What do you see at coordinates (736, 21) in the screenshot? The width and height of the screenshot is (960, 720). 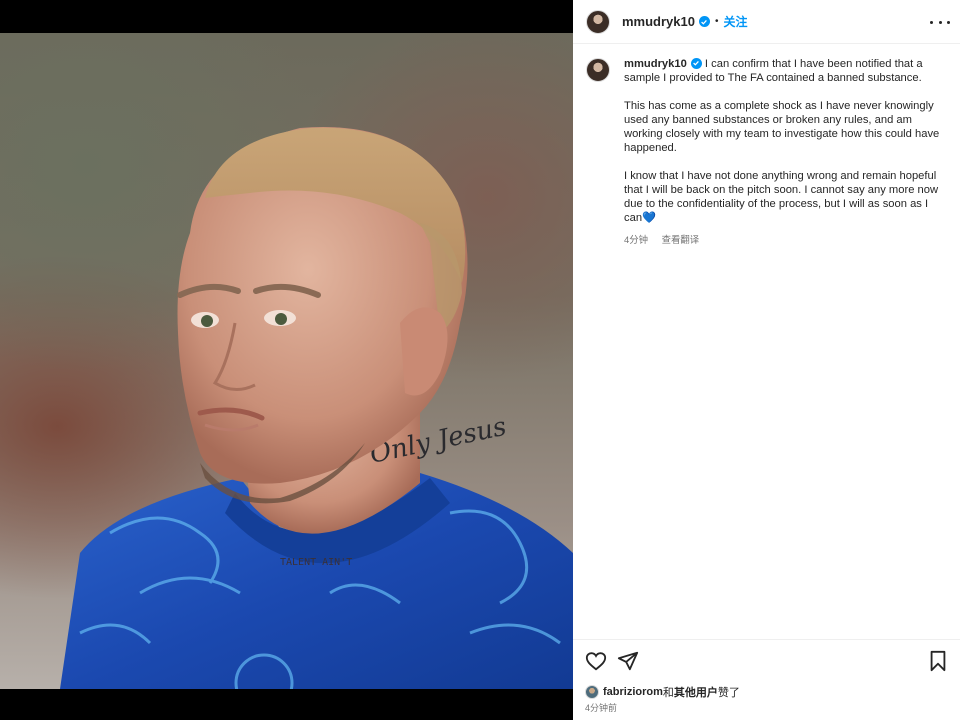 I see `follow-button: 关注` at bounding box center [736, 21].